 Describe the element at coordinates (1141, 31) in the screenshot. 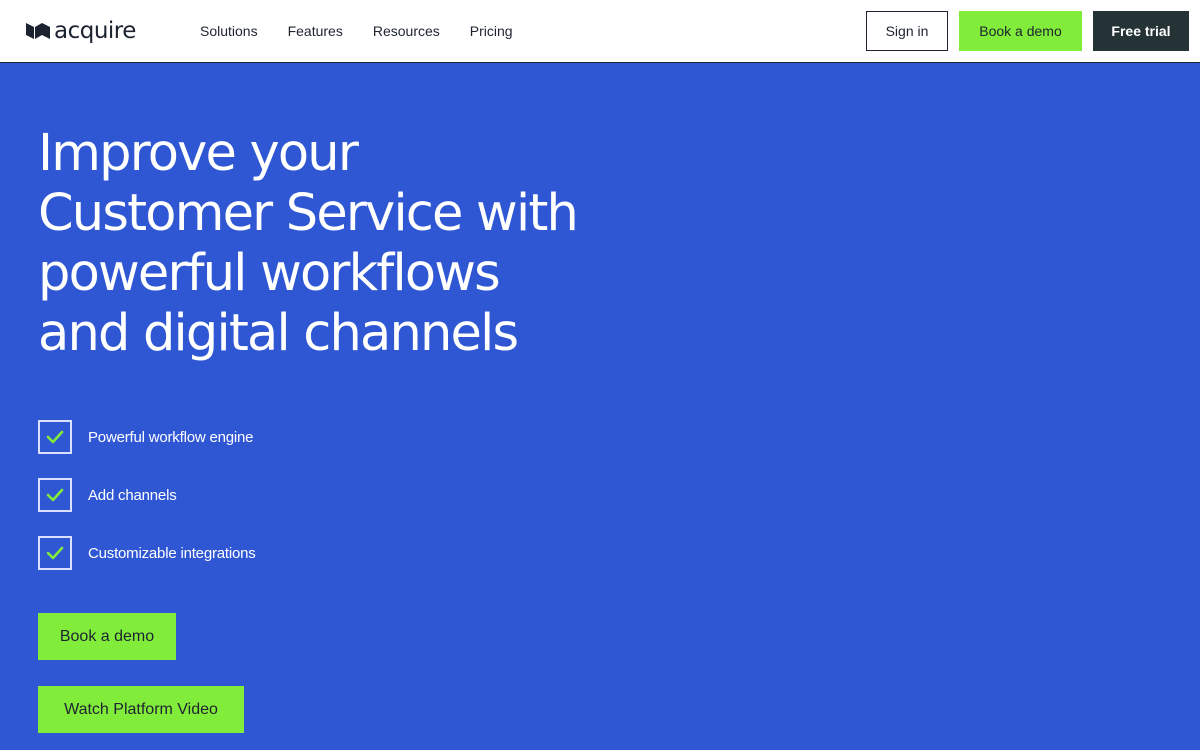

I see `free-trial-button: Free trial` at that location.